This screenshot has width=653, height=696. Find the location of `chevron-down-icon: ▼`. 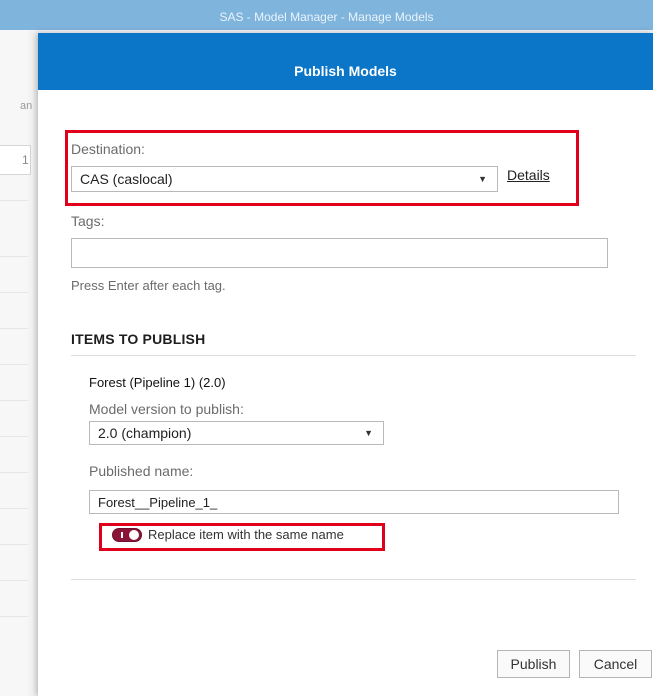

chevron-down-icon: ▼ is located at coordinates (368, 433).